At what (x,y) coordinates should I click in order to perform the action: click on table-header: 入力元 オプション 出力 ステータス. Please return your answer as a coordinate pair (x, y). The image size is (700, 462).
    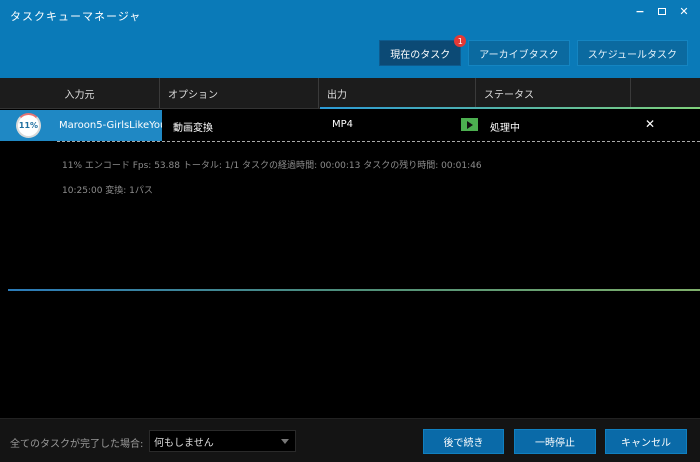
    Looking at the image, I should click on (350, 93).